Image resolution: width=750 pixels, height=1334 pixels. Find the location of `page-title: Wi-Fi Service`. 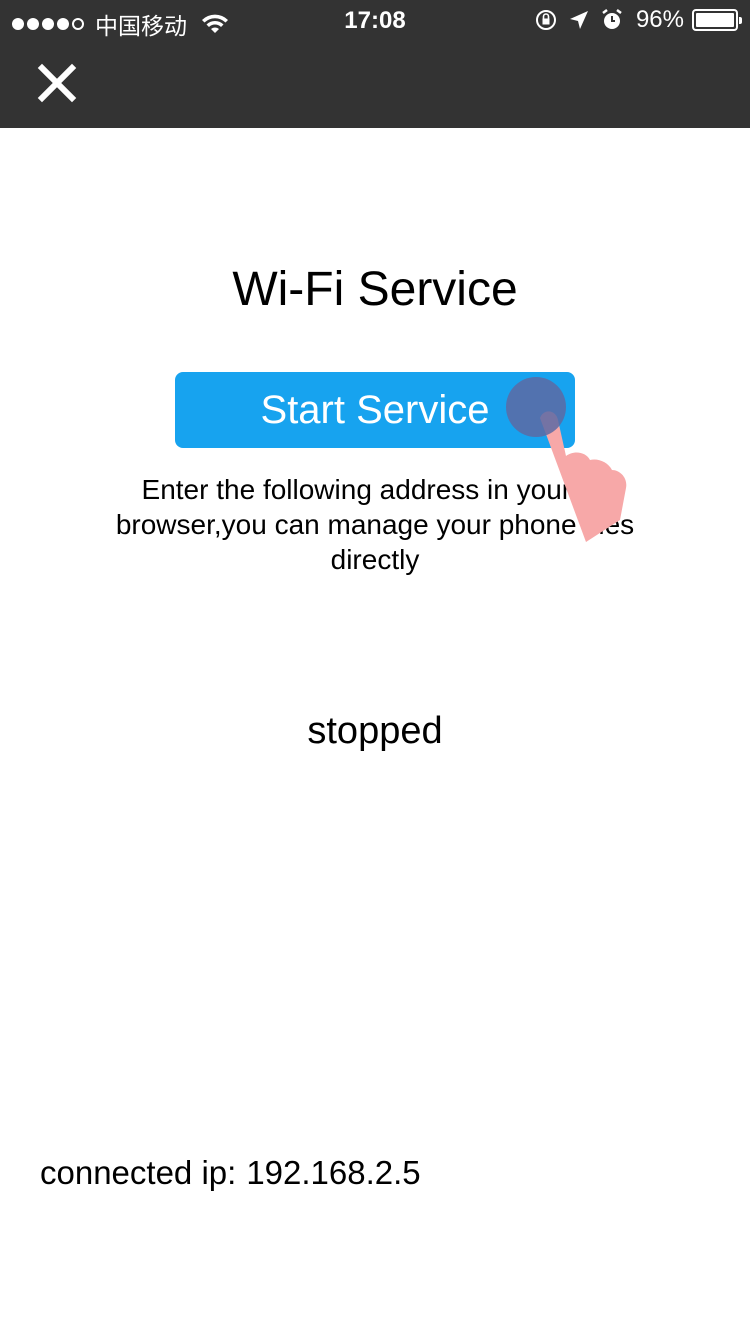

page-title: Wi-Fi Service is located at coordinates (375, 289).